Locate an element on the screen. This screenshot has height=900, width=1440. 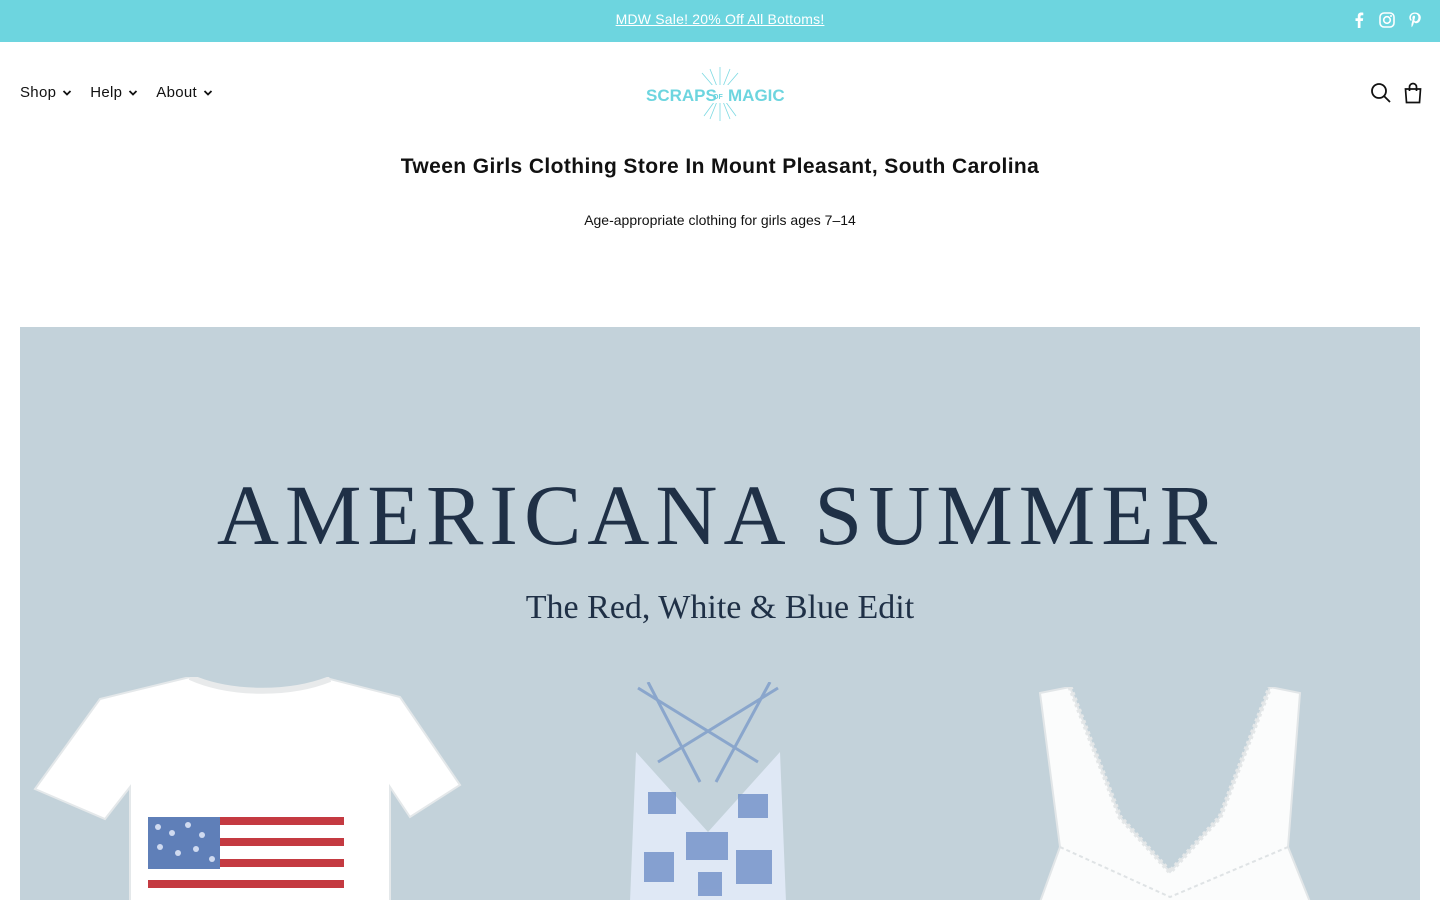
search-icon is located at coordinates (1381, 93).